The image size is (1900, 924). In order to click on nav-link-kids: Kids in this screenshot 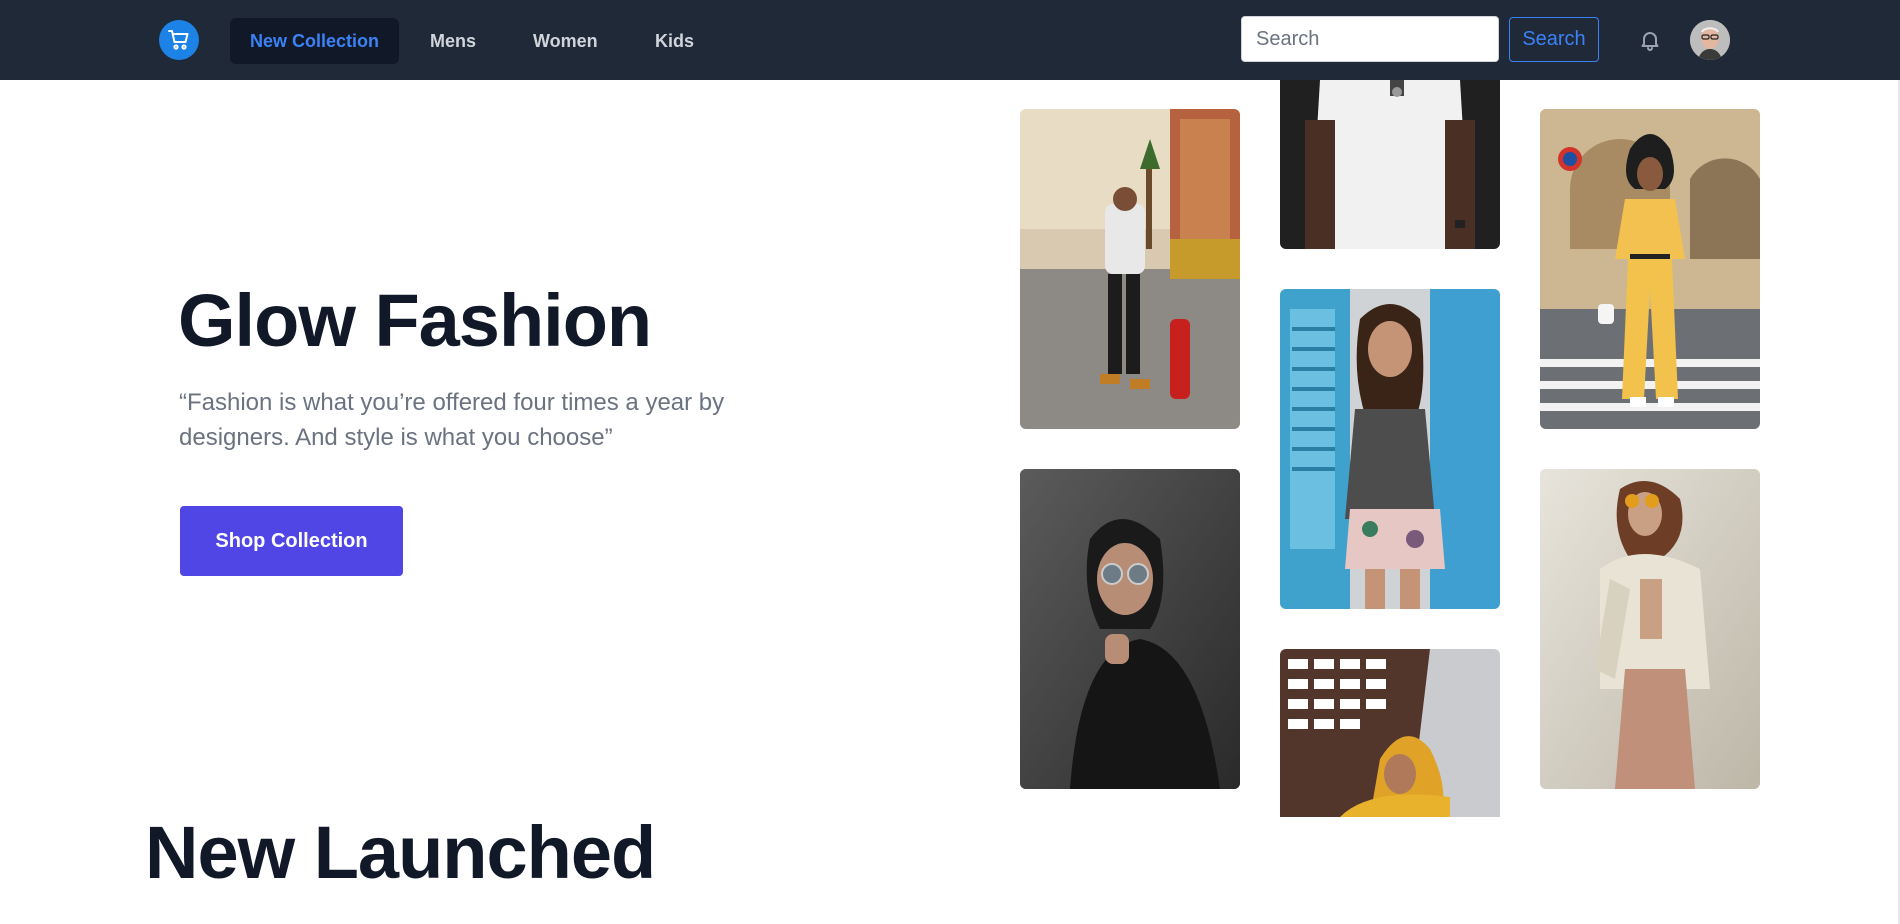, I will do `click(674, 41)`.